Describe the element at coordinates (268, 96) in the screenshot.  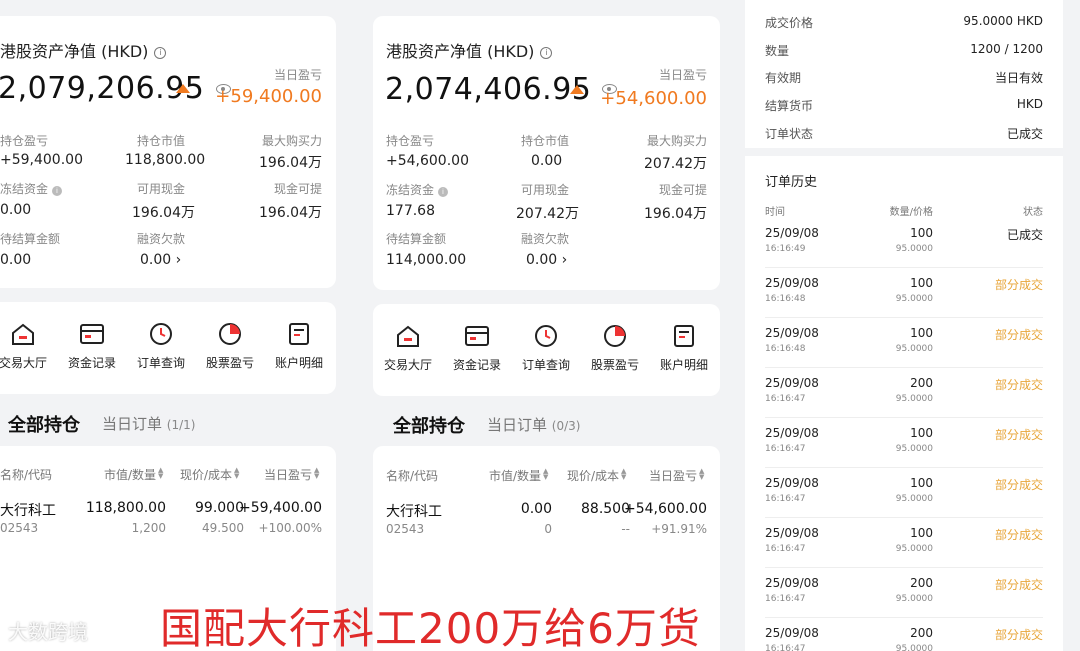
I see `today-pnl: +59,400.00` at that location.